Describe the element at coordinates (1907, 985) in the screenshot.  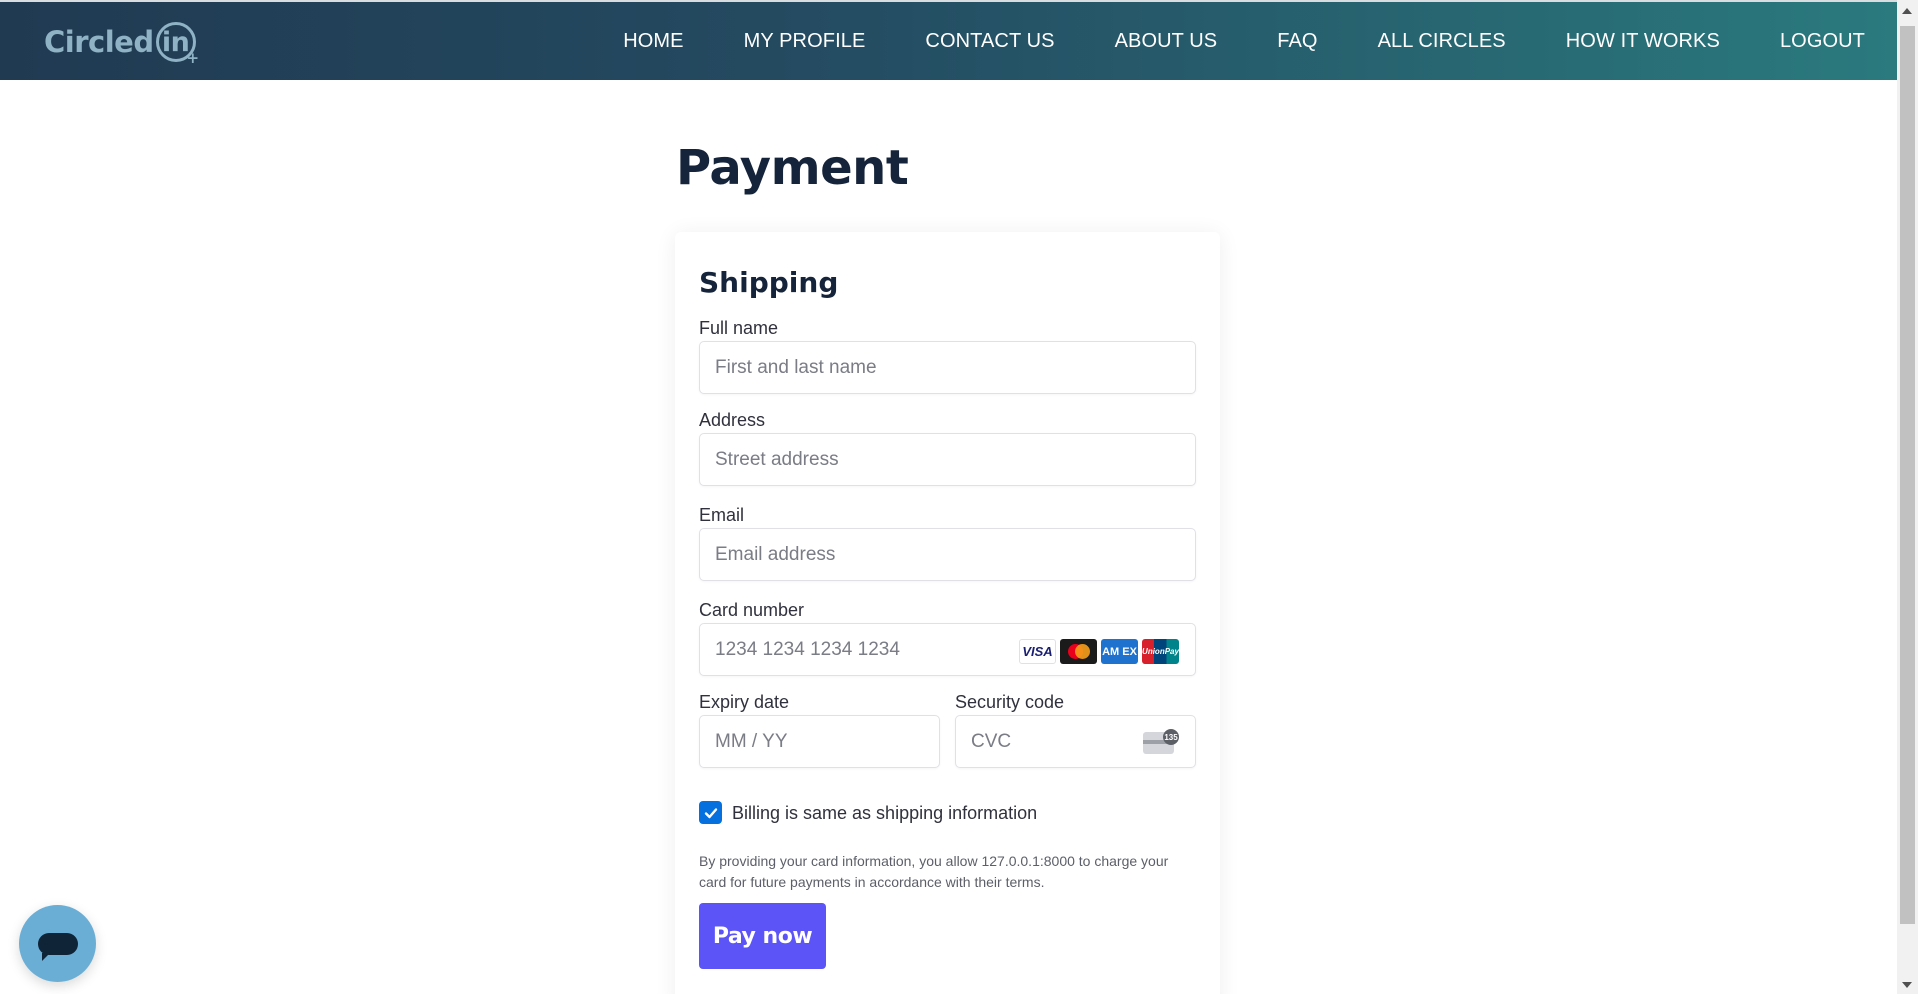
I see `scroll-down-arrow-icon` at that location.